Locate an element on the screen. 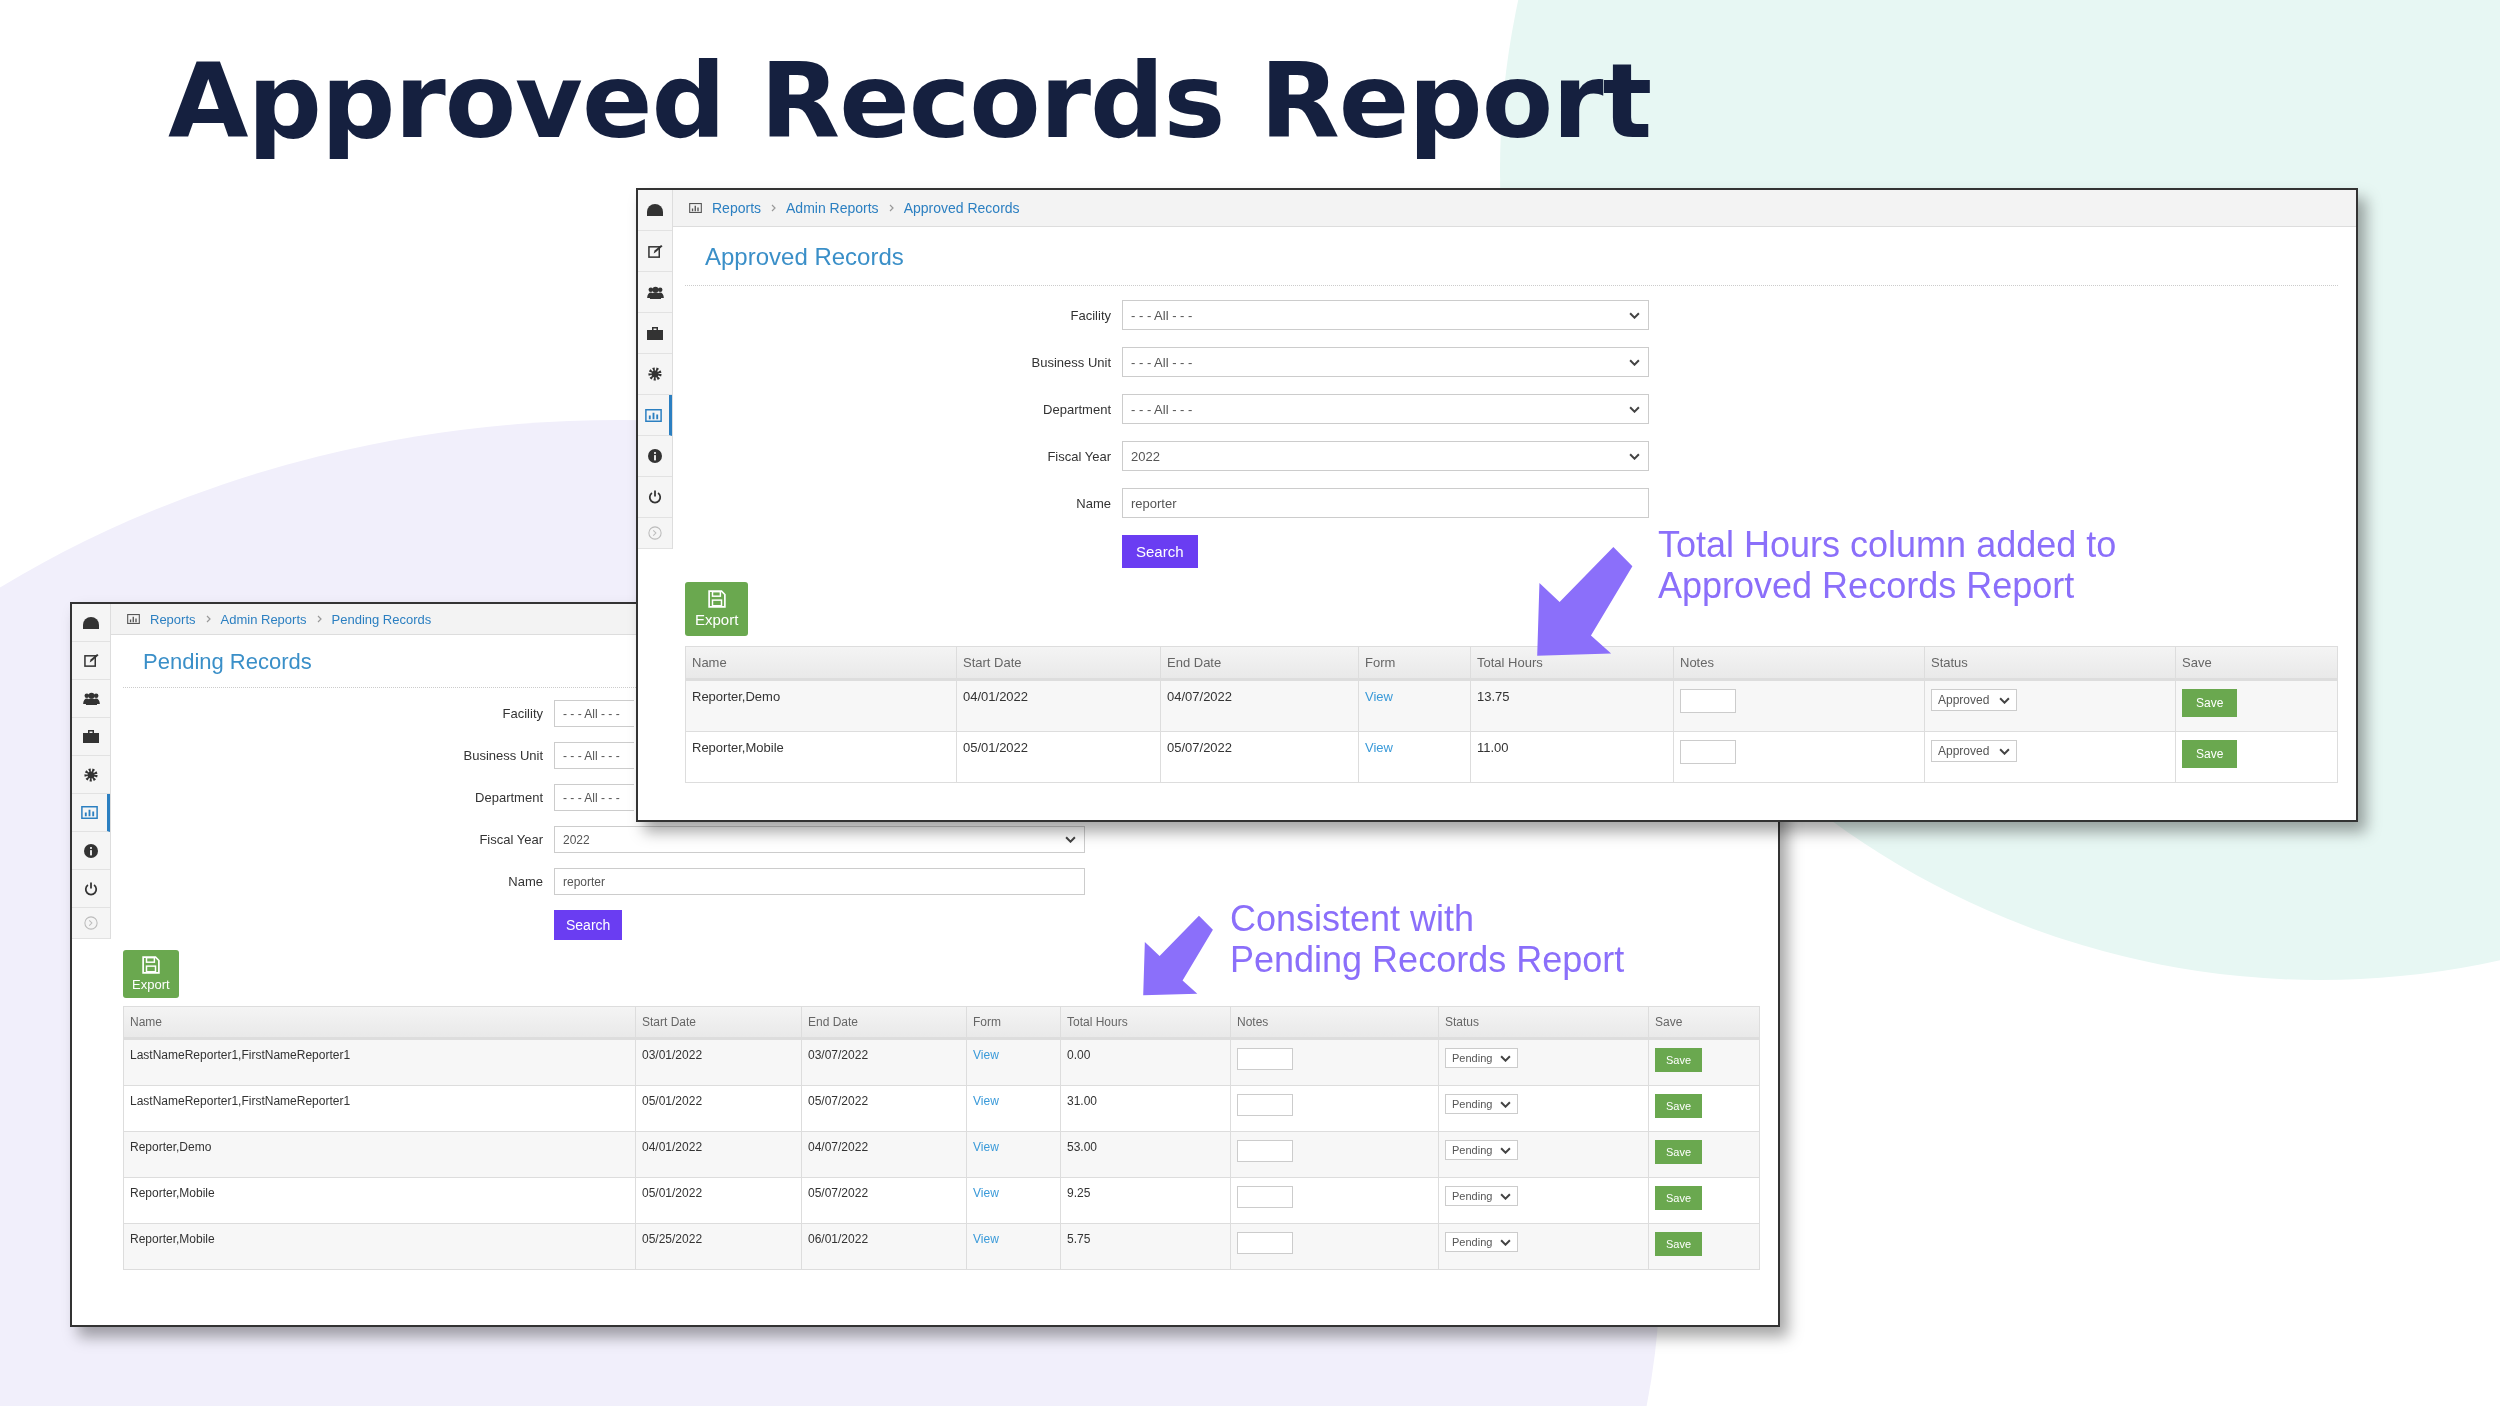 Image resolution: width=2500 pixels, height=1406 pixels. edit-icon is located at coordinates (91, 660).